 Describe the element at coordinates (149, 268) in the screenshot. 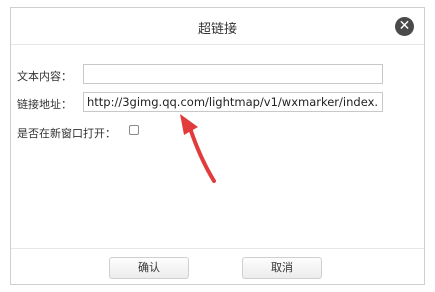

I see `confirm-button: 确认` at that location.